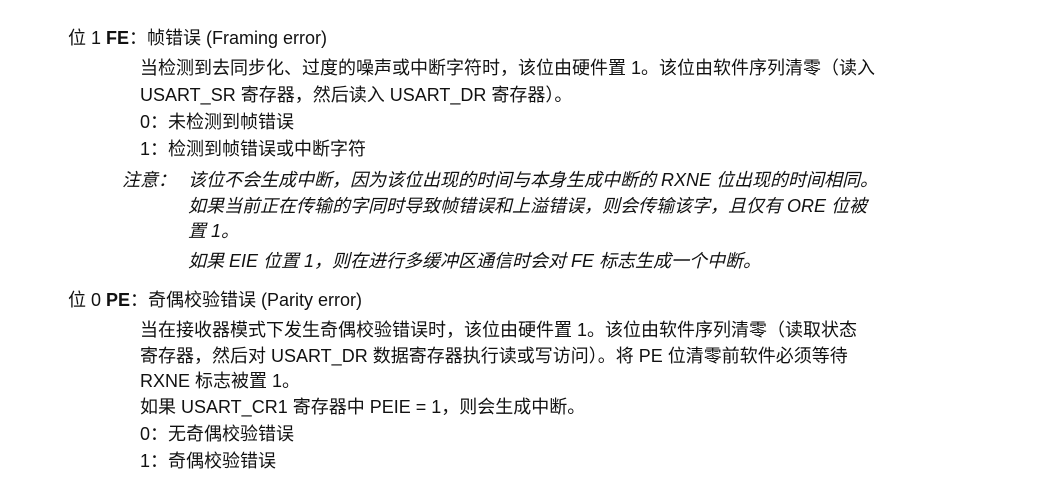  Describe the element at coordinates (118, 300) in the screenshot. I see `bit-name: PE` at that location.